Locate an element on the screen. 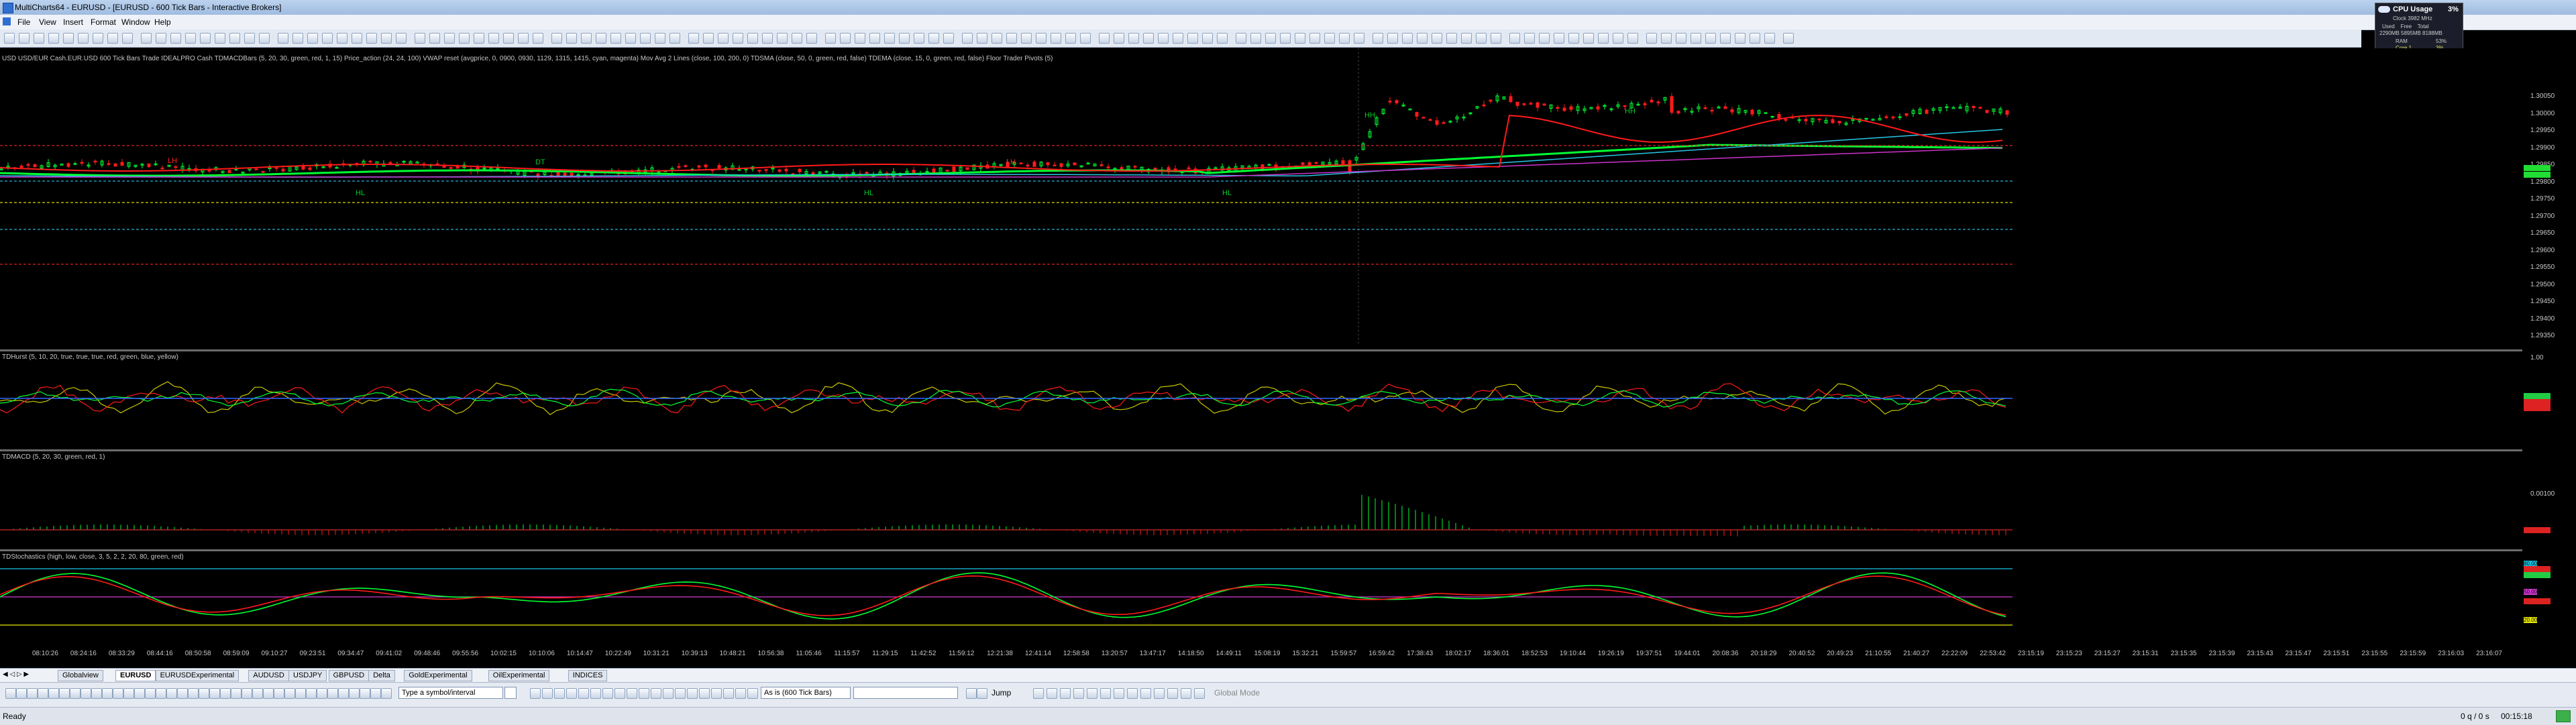 Image resolution: width=2576 pixels, height=725 pixels. tdmacd-axis: 0.00100 is located at coordinates (2549, 500).